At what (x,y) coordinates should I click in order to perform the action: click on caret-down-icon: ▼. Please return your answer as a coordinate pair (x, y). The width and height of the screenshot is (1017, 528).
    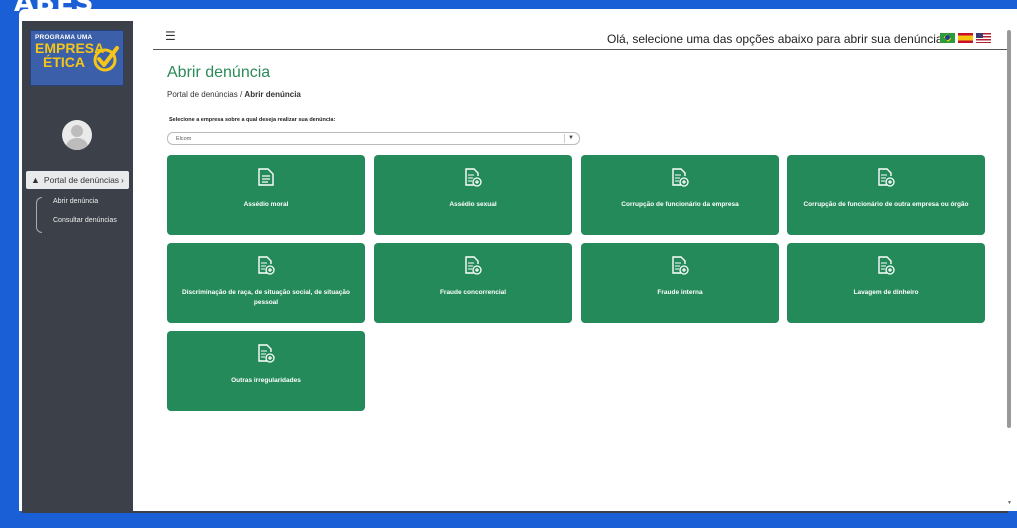
    Looking at the image, I should click on (571, 138).